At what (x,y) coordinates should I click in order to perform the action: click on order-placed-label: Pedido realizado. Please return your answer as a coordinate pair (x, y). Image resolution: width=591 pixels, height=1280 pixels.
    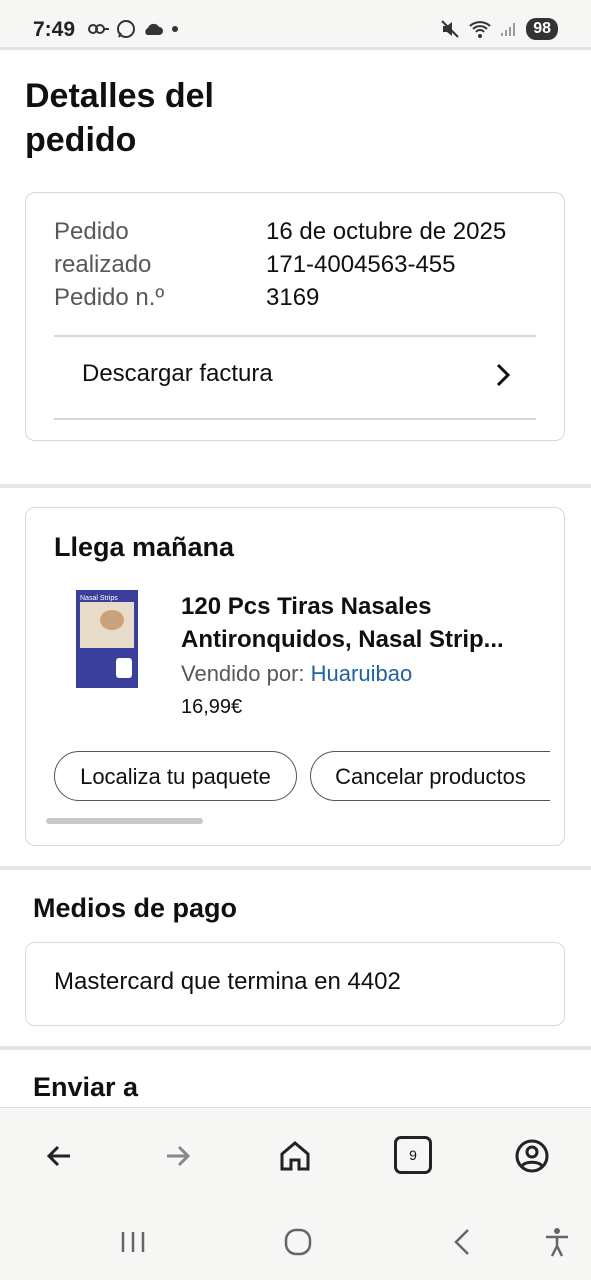
    Looking at the image, I should click on (103, 248).